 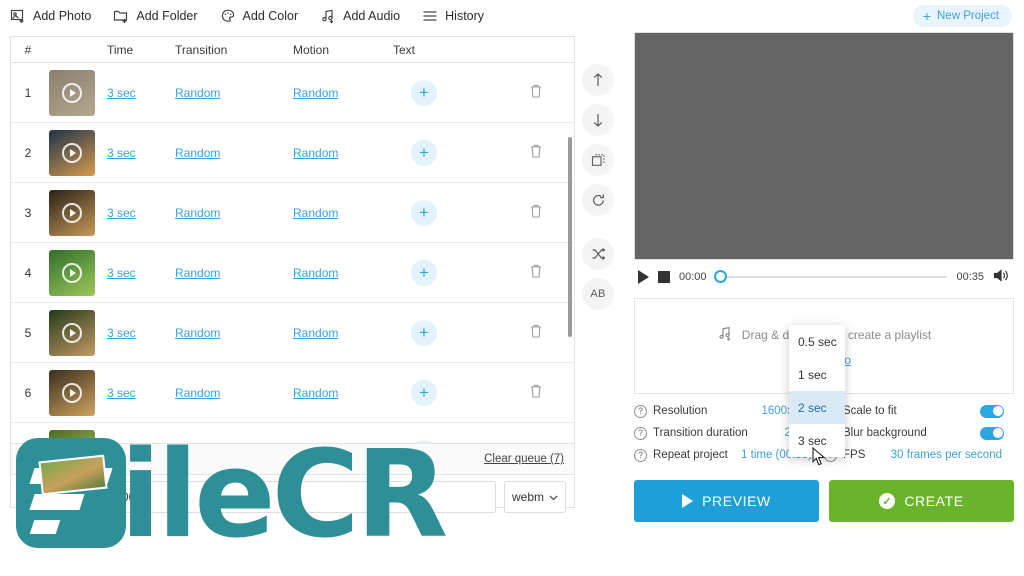 What do you see at coordinates (664, 277) in the screenshot?
I see `stop-icon` at bounding box center [664, 277].